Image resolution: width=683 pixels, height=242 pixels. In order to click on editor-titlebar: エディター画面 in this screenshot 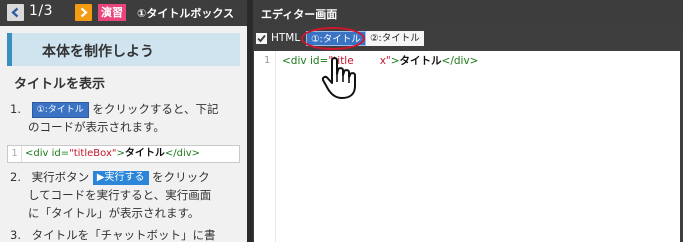, I will do `click(468, 13)`.